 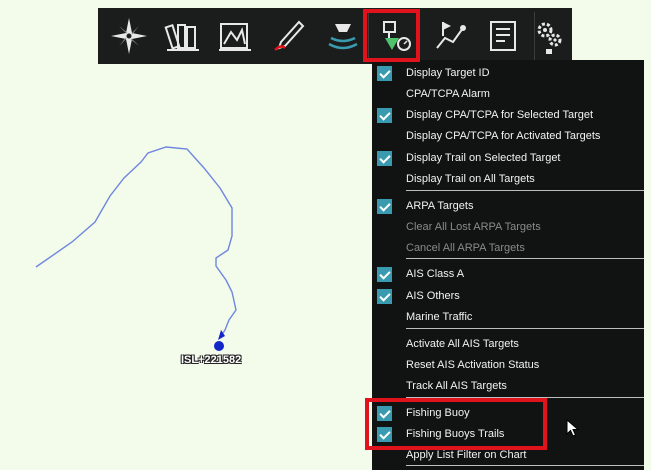 What do you see at coordinates (391, 35) in the screenshot?
I see `highlight-target-button` at bounding box center [391, 35].